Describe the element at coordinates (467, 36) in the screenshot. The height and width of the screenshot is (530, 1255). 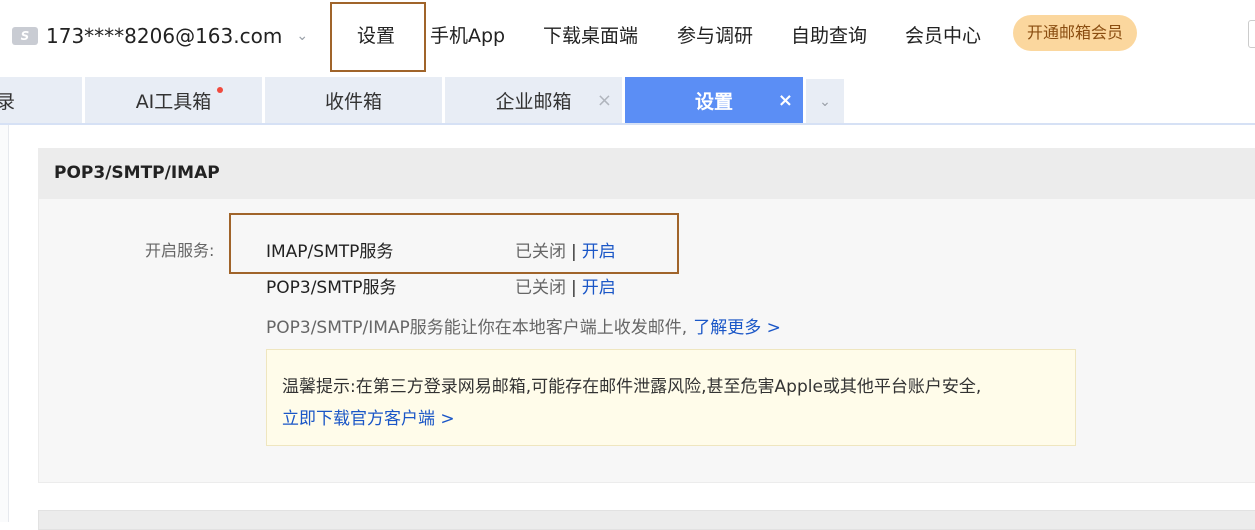
I see `nav-mobile-app: 手机App` at that location.